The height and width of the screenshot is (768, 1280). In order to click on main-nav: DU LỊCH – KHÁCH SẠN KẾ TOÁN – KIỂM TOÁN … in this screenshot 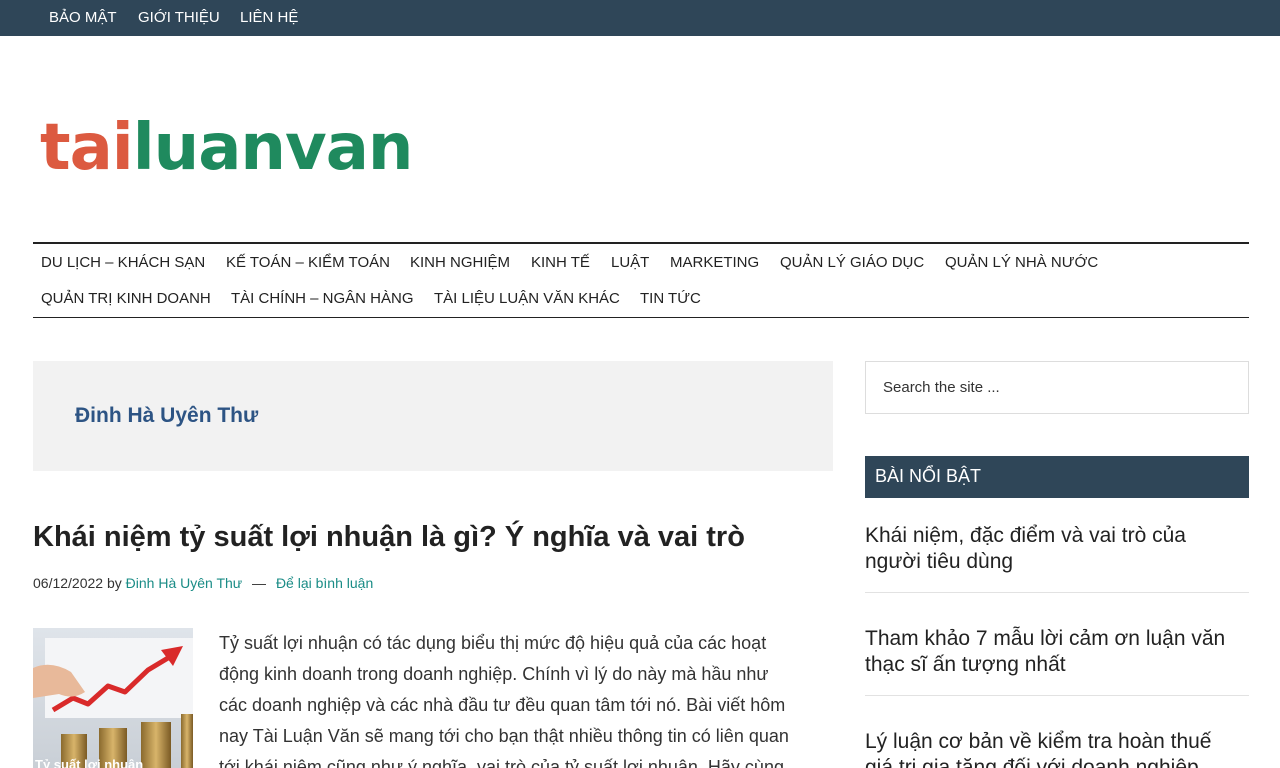, I will do `click(641, 280)`.